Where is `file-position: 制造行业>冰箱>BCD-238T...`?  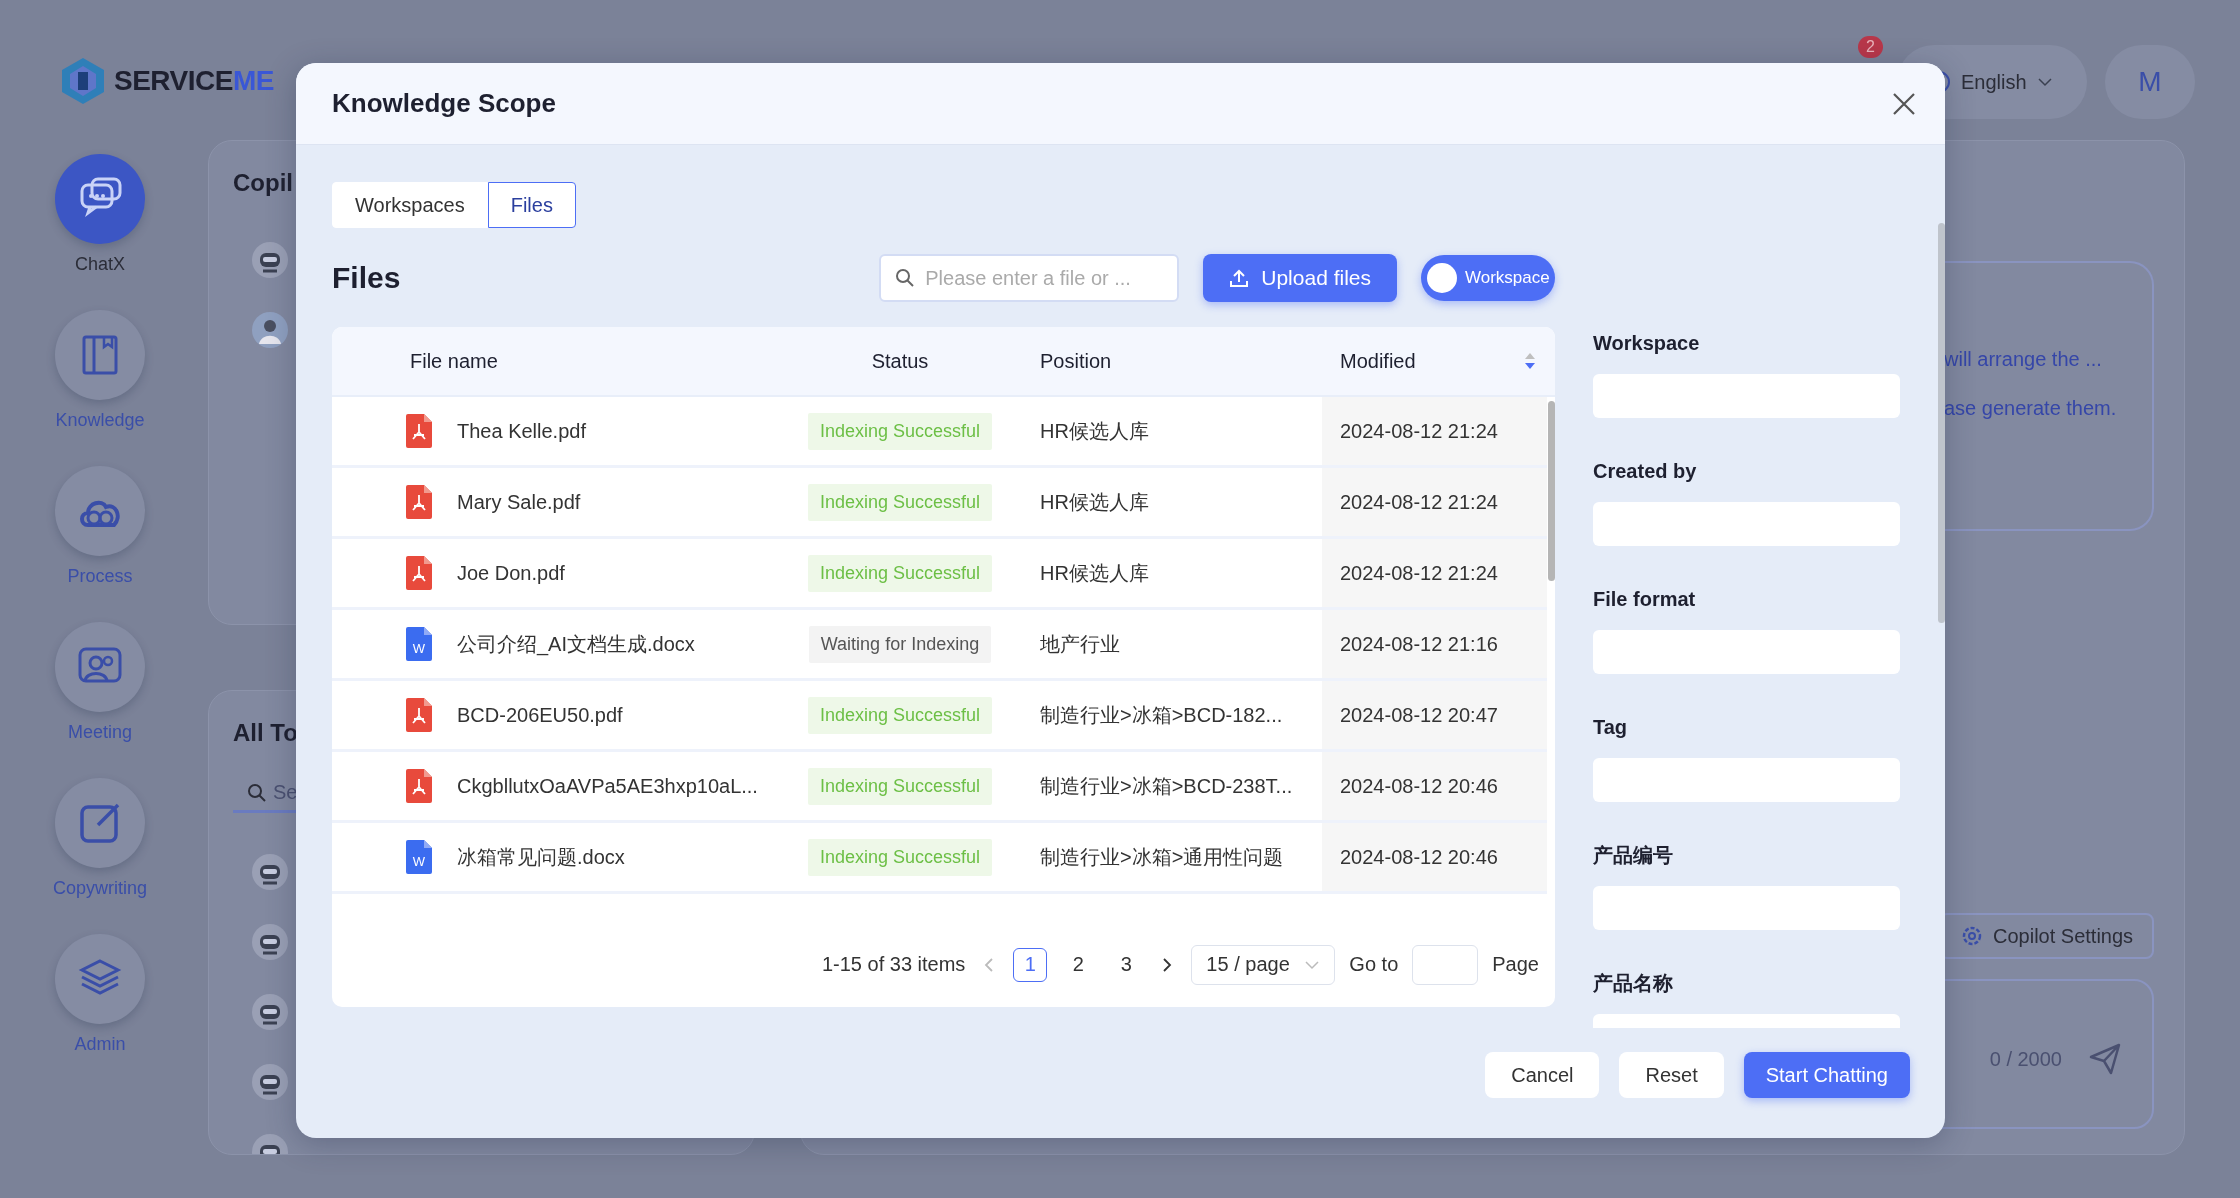 file-position: 制造行业>冰箱>BCD-238T... is located at coordinates (1166, 786).